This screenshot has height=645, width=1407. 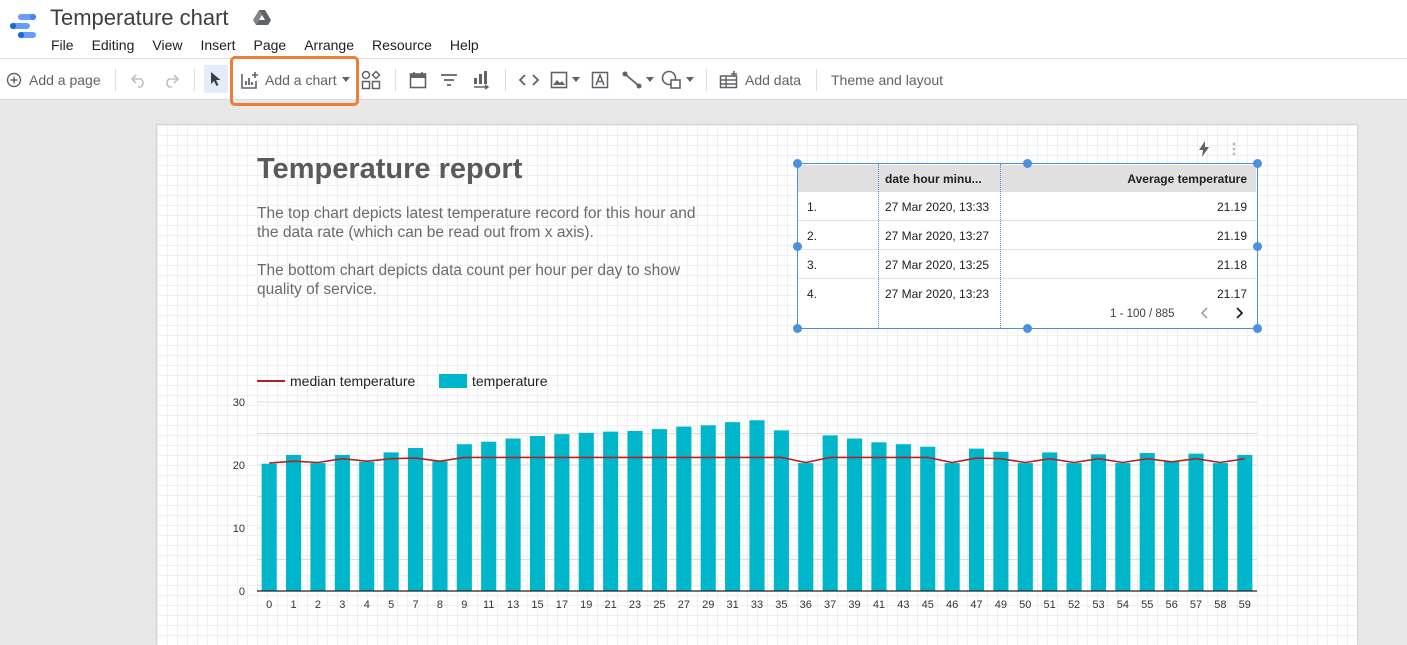 I want to click on report-title: Temperature report, so click(x=389, y=169).